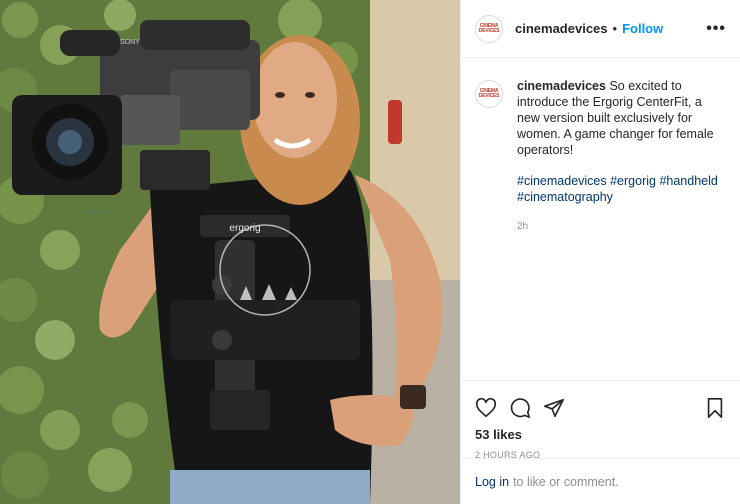 The width and height of the screenshot is (740, 504). Describe the element at coordinates (130, 42) in the screenshot. I see `camera-brand-text: SONY` at that location.